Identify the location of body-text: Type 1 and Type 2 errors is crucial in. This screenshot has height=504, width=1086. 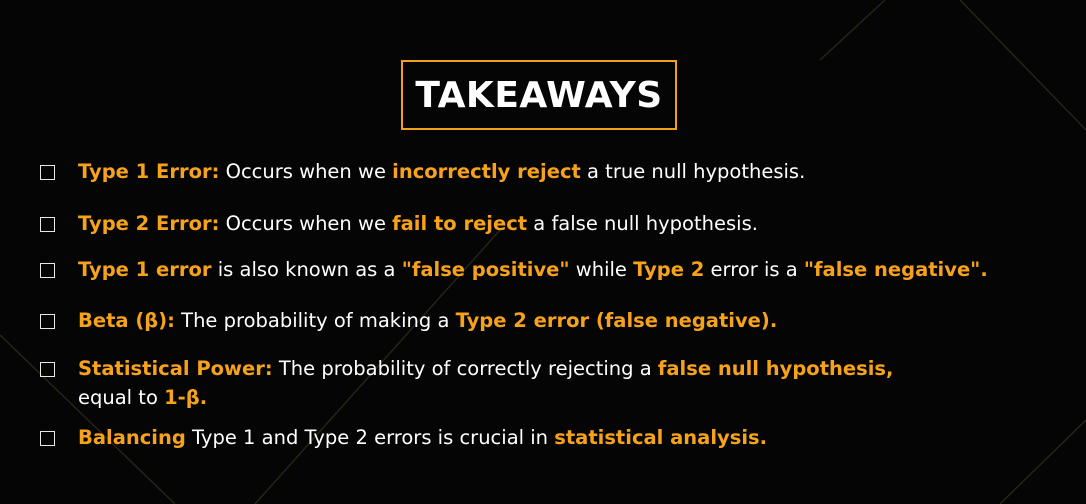
(370, 437).